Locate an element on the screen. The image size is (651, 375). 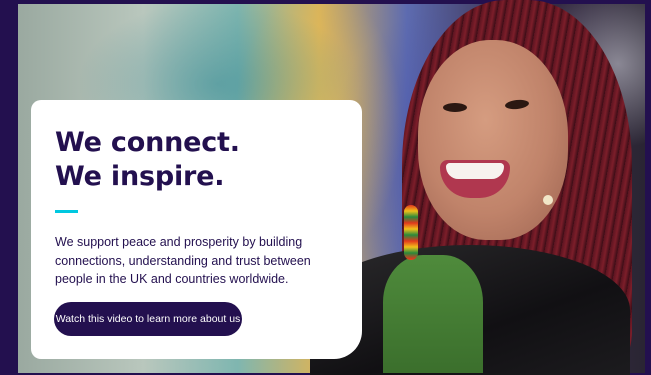
hero-photo-teeth is located at coordinates (475, 171).